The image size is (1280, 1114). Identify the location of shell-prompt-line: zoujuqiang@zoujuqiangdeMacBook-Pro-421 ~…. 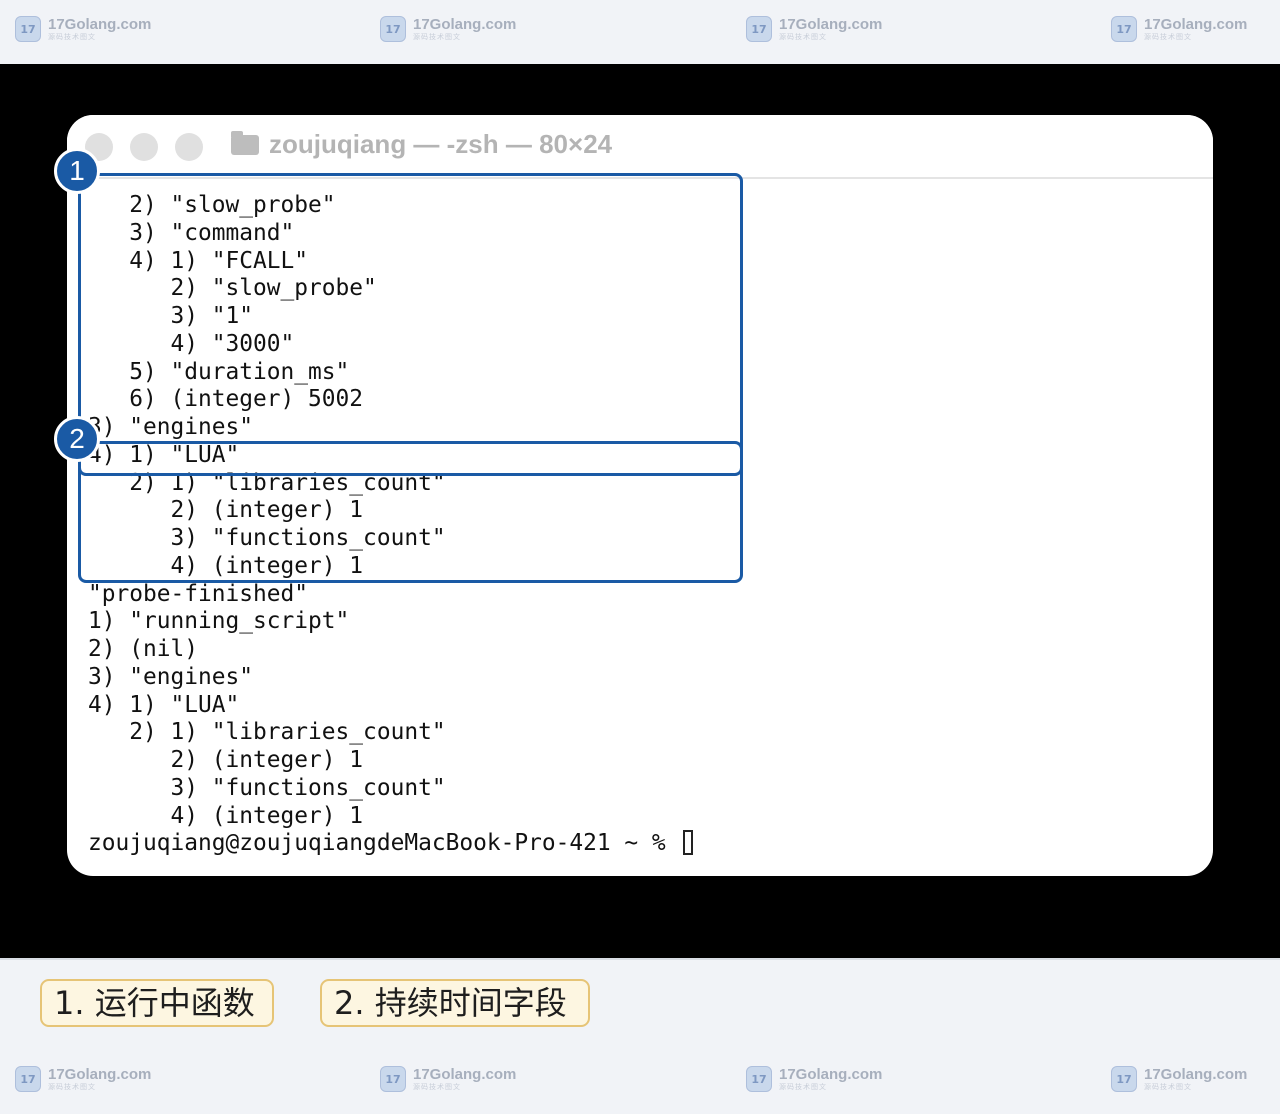
(391, 844).